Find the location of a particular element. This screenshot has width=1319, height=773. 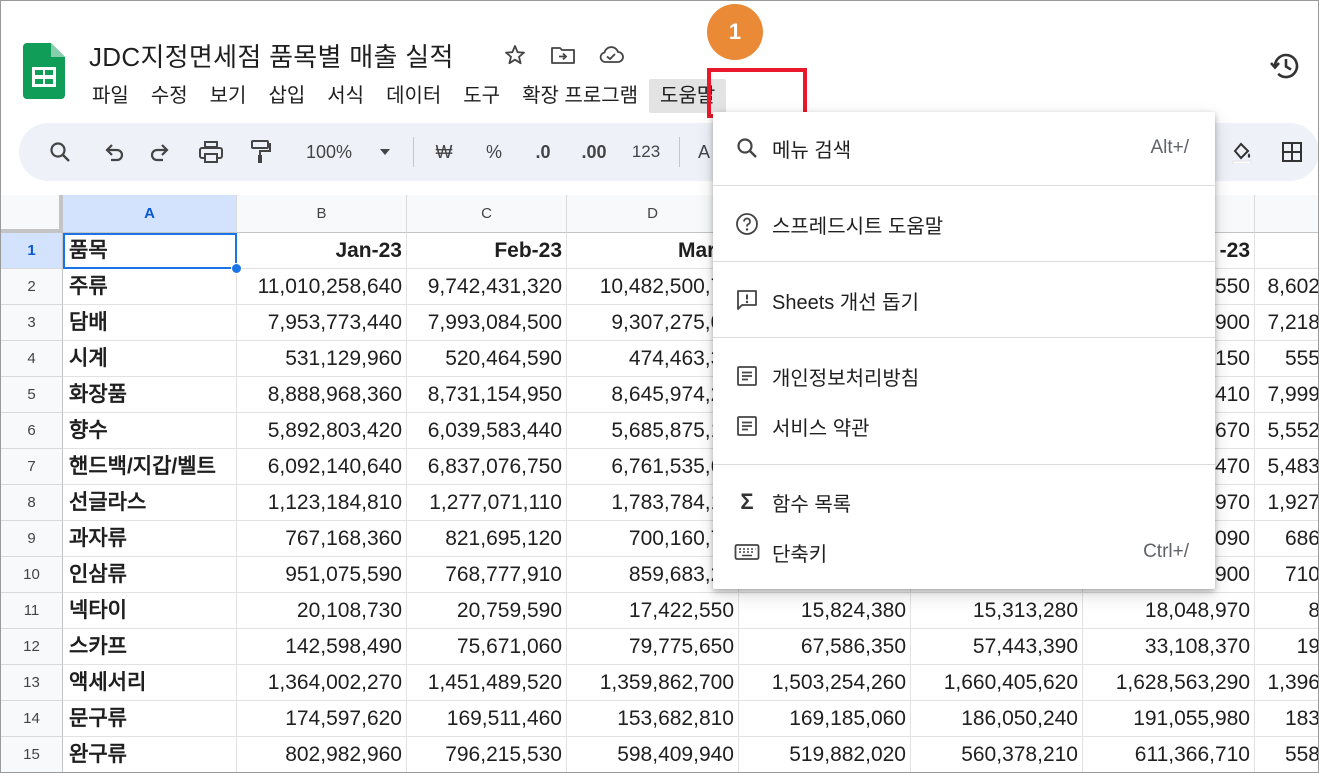

cell-a: 액세서리 is located at coordinates (150, 683).